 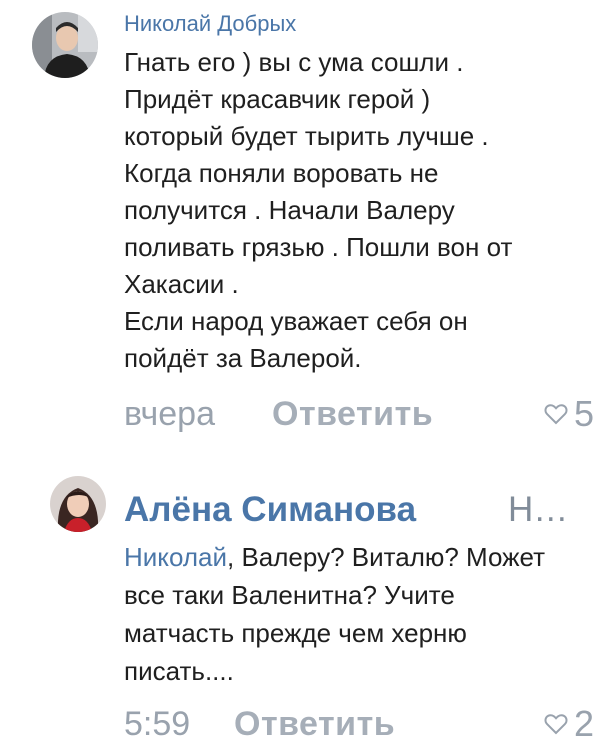 What do you see at coordinates (294, 62) in the screenshot?
I see `comment-line: Гнать его ) вы с ума сошли .` at bounding box center [294, 62].